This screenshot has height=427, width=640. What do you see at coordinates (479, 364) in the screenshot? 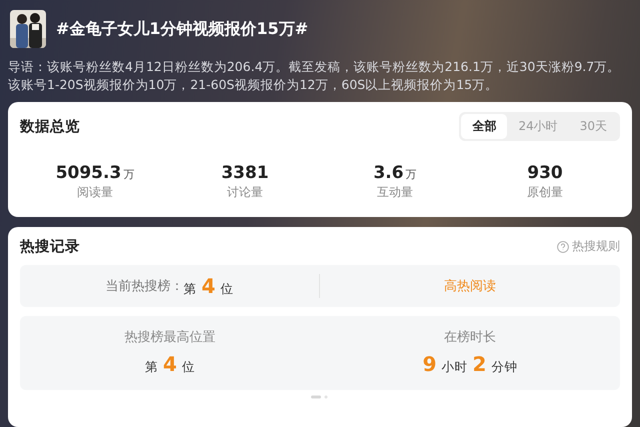
I see `rank-number: 2` at bounding box center [479, 364].